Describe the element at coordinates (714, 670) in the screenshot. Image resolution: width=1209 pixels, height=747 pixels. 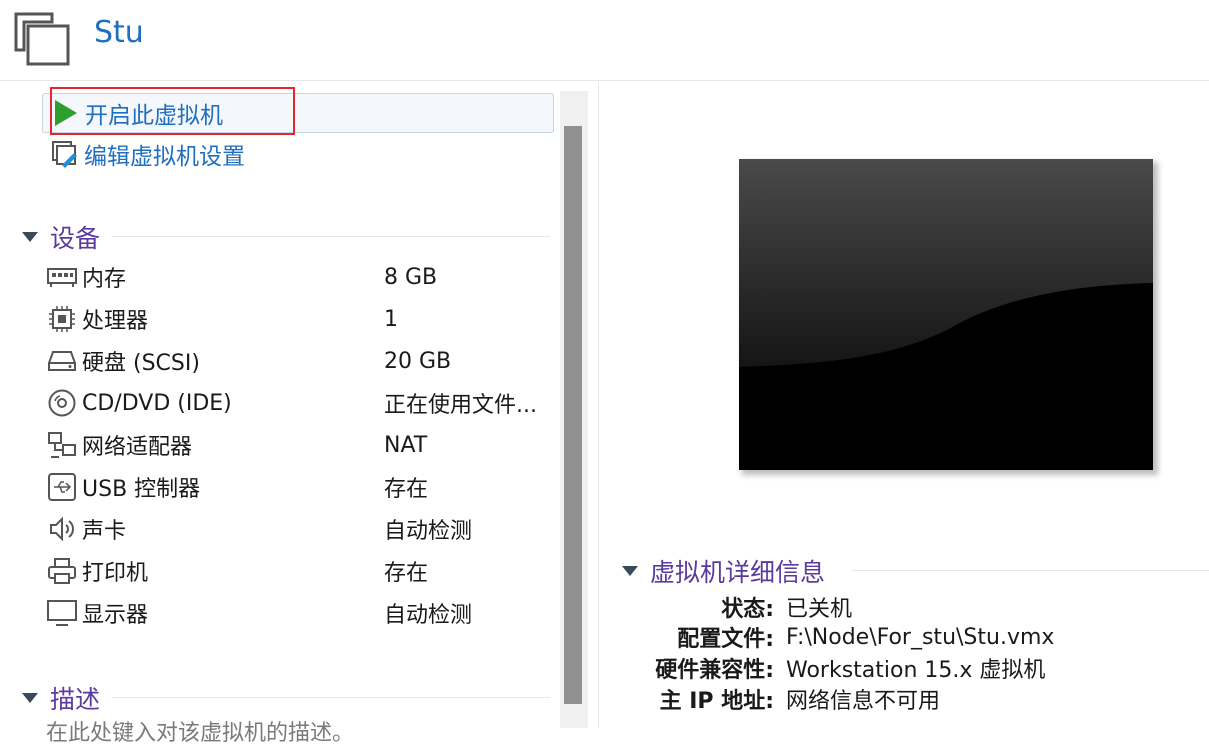
I see `detail-key: 硬件兼容性:` at that location.